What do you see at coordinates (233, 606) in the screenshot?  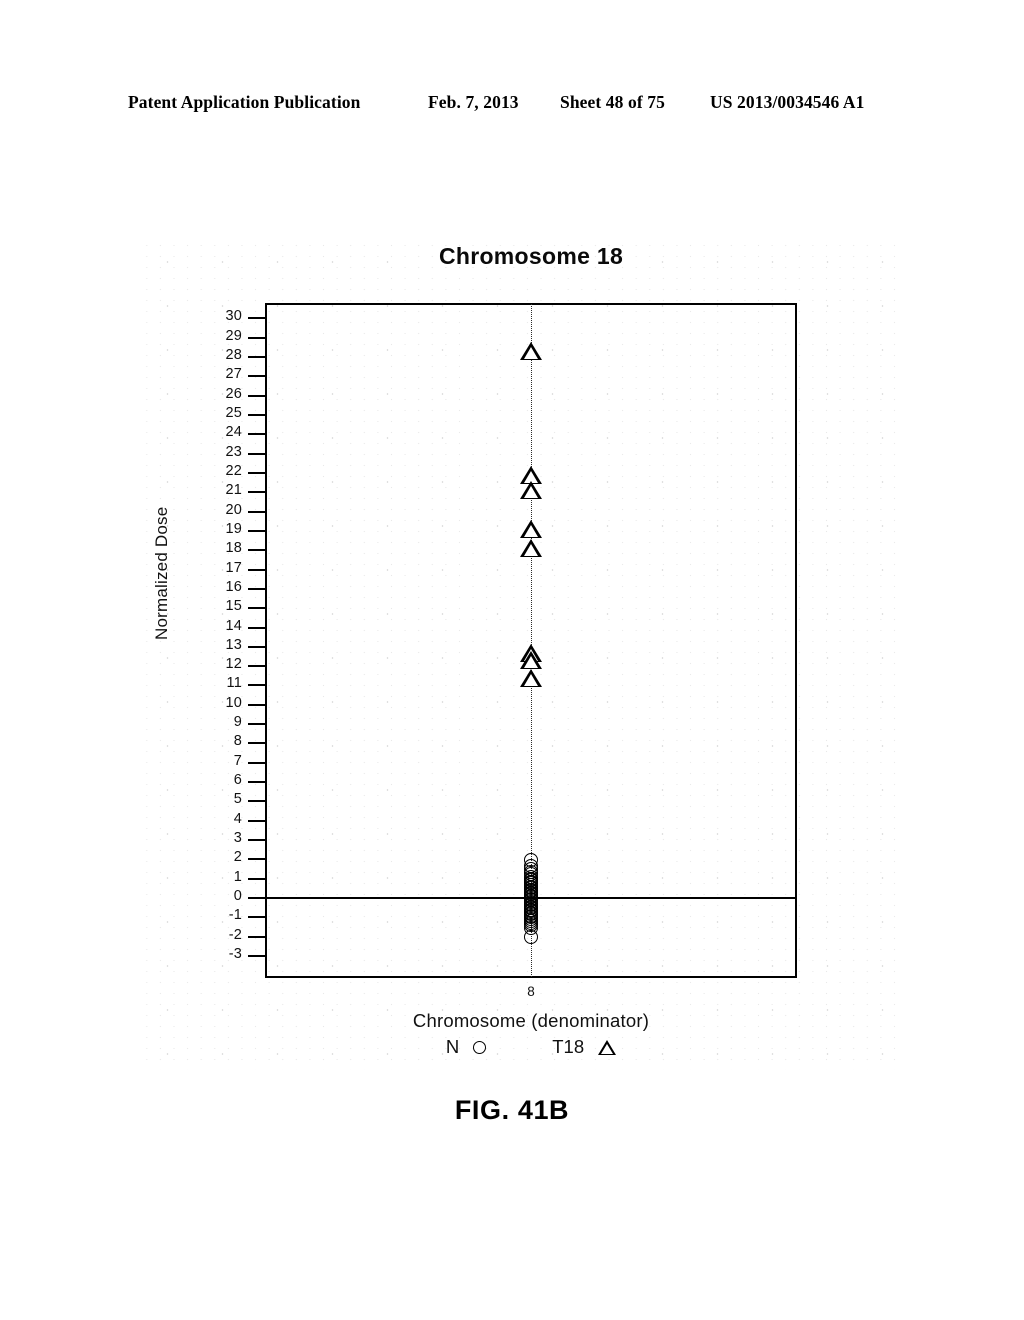 I see `y-axis-tick-label: 15` at bounding box center [233, 606].